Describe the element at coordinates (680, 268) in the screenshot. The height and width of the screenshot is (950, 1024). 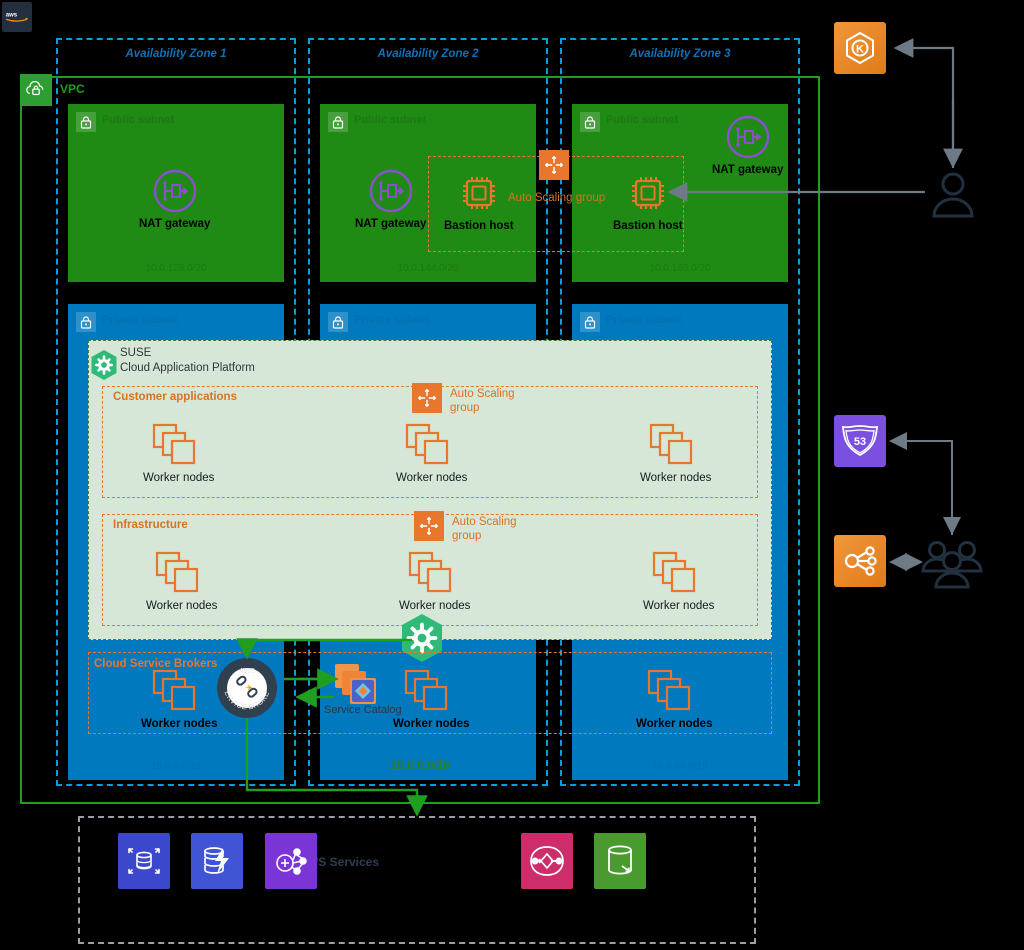
I see `public-subnet-cidr: 10.0.160.0/20` at that location.